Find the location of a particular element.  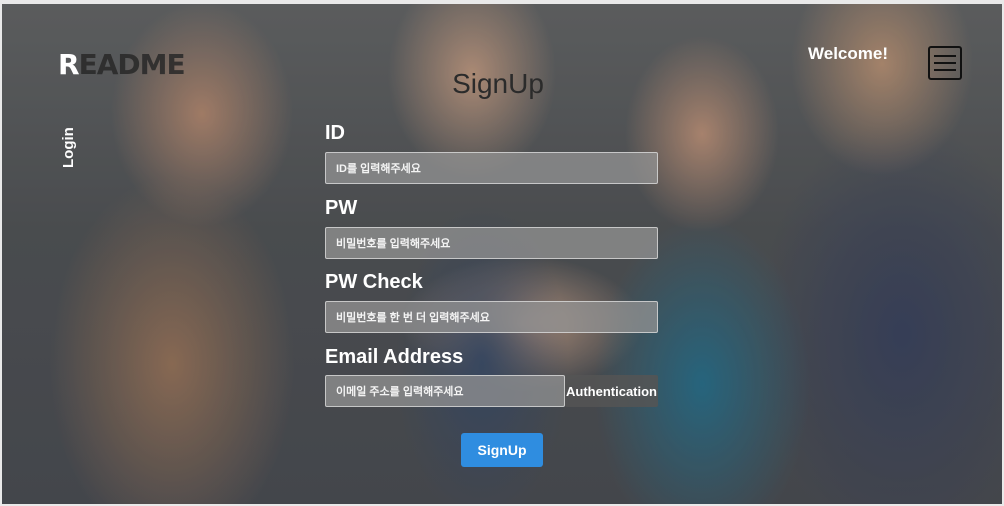

id-input: ID를 입력해주세요 is located at coordinates (491, 168).